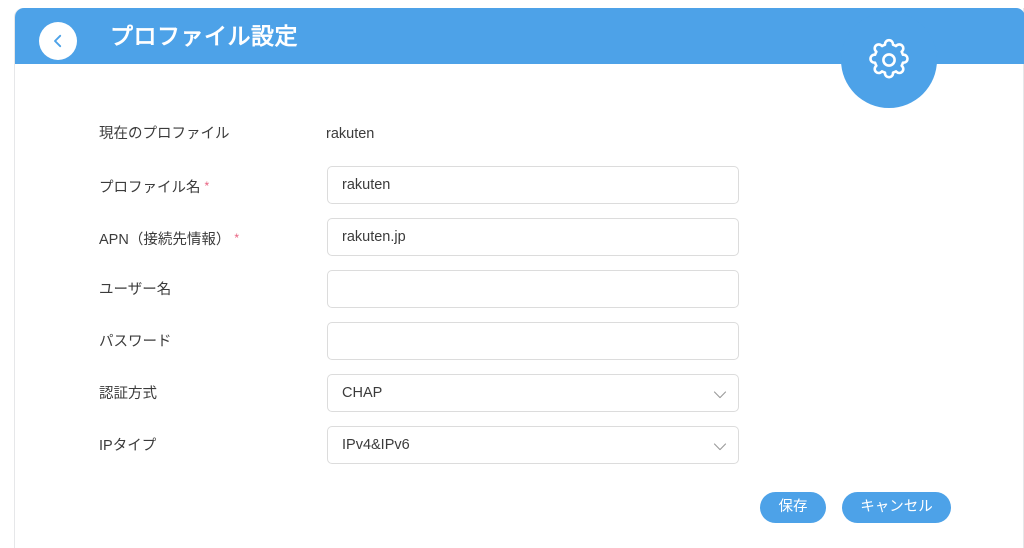  What do you see at coordinates (128, 394) in the screenshot?
I see `field-label: 認証方式` at bounding box center [128, 394].